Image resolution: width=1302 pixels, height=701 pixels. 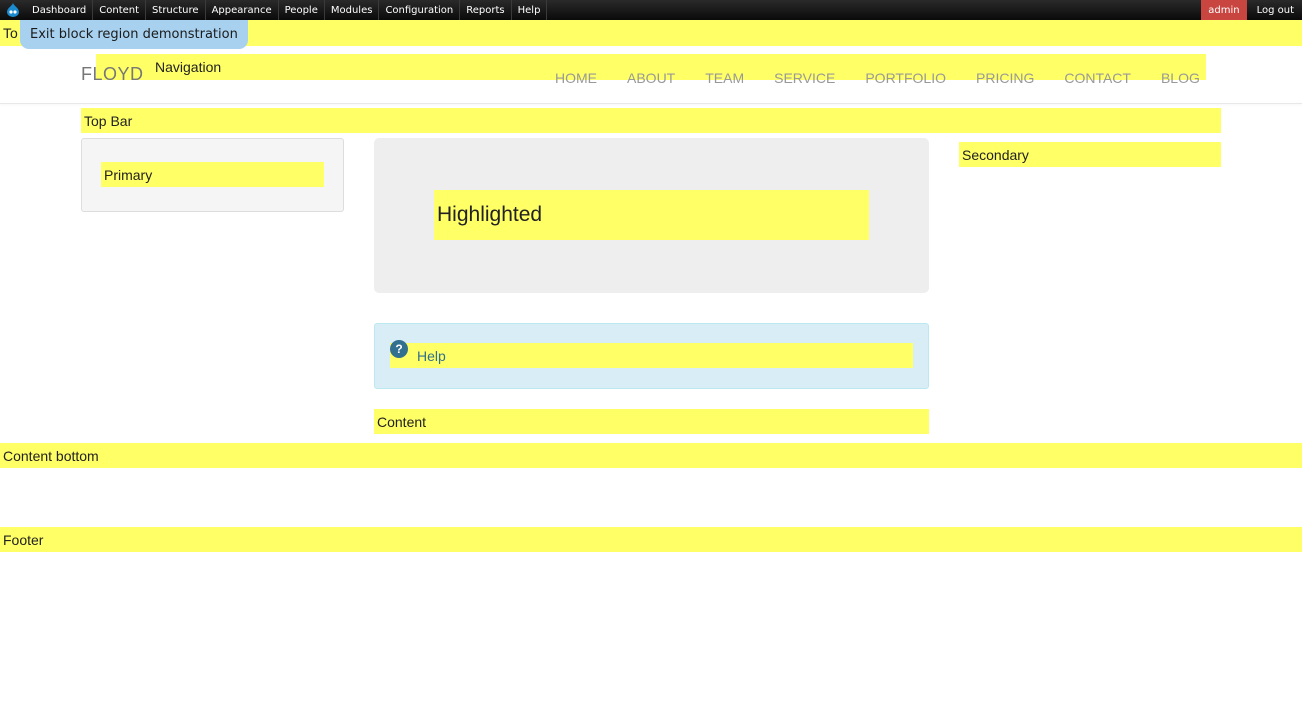 I want to click on logout-link: Log out, so click(x=1275, y=10).